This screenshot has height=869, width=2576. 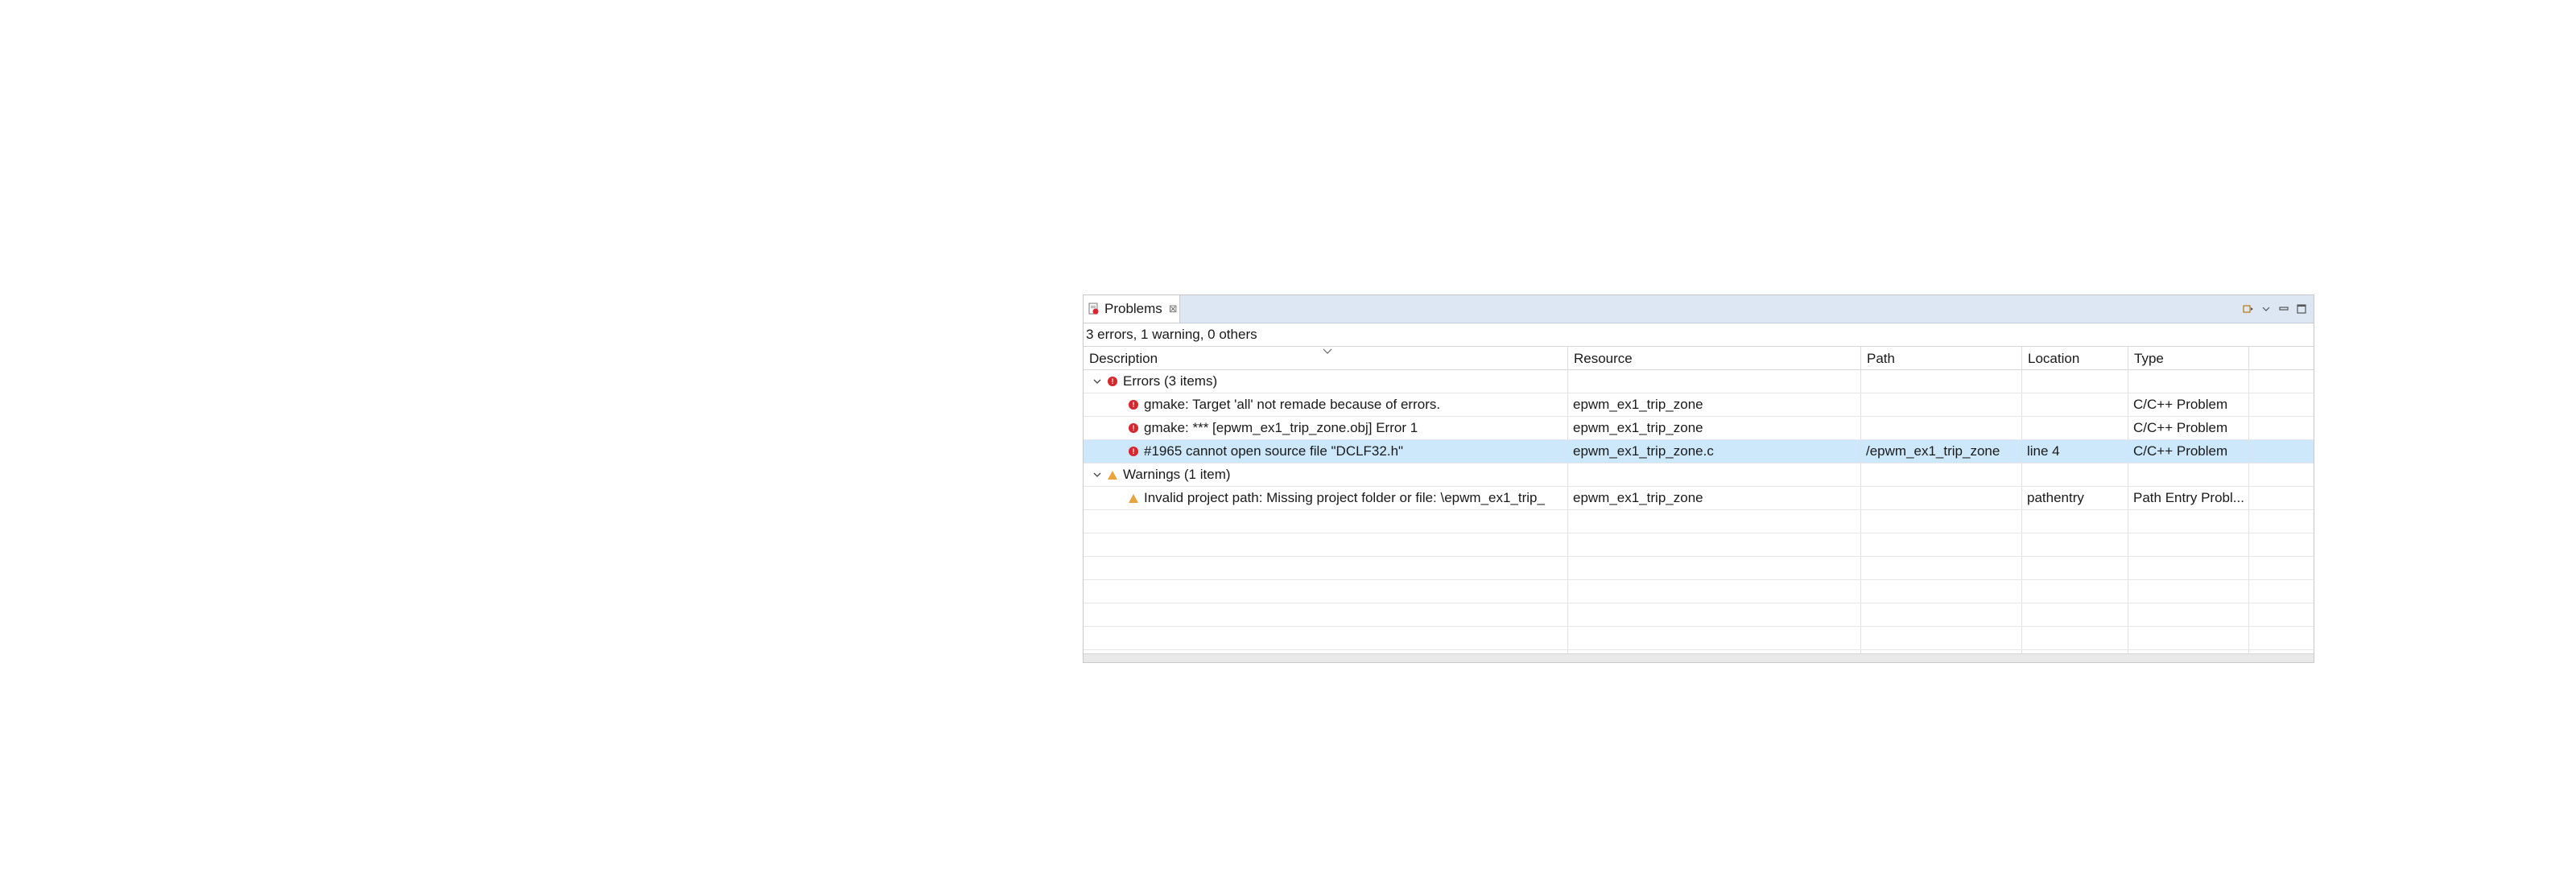 I want to click on column-header-path: Path, so click(x=1941, y=358).